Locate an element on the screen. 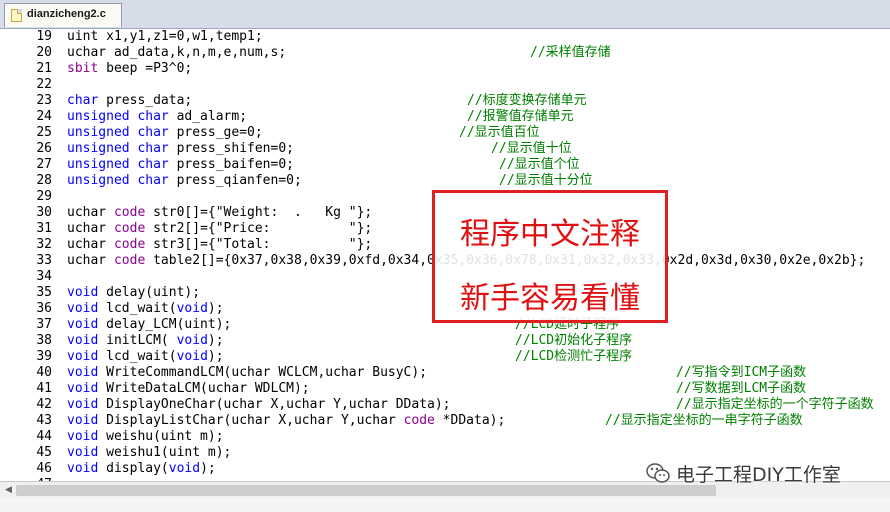 Image resolution: width=890 pixels, height=512 pixels. code-text: void weishu1(uint m); is located at coordinates (149, 453).